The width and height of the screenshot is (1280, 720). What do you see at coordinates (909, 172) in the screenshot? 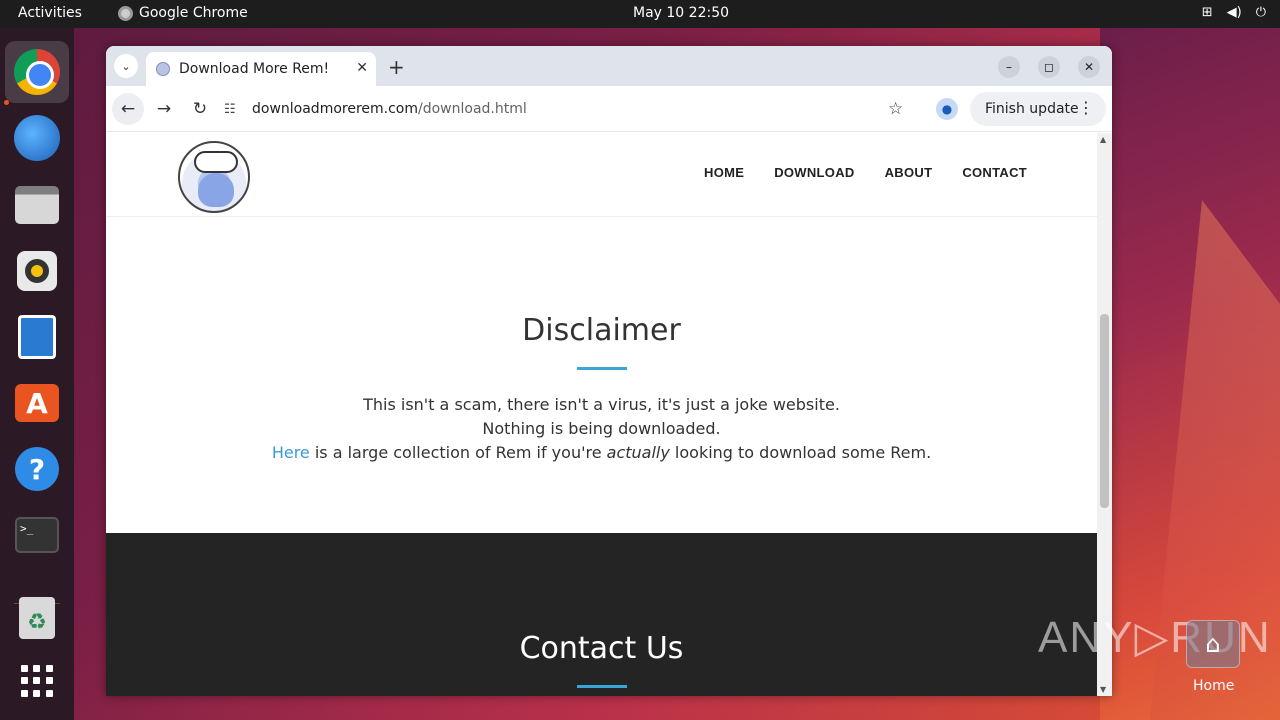
I see `nav-about: ABOUT` at bounding box center [909, 172].